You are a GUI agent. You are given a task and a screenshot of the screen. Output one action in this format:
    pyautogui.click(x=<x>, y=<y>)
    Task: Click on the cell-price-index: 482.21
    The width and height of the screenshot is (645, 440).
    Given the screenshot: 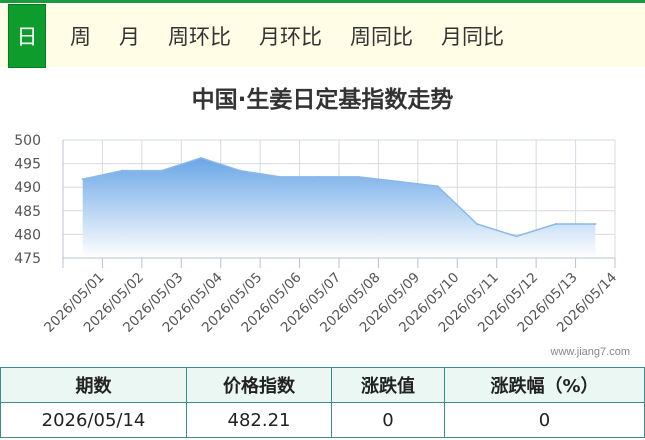 What is the action you would take?
    pyautogui.click(x=259, y=420)
    